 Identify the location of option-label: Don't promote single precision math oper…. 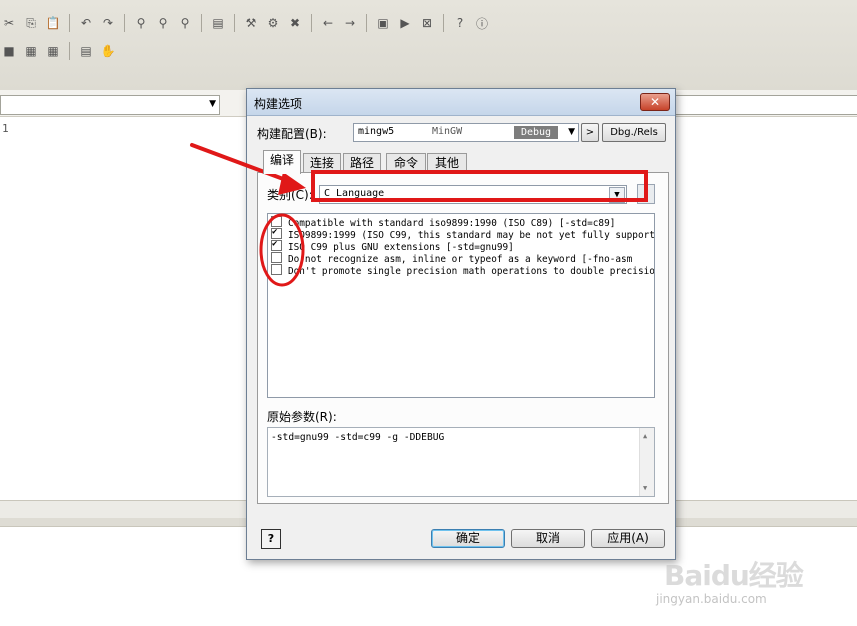
(471, 271).